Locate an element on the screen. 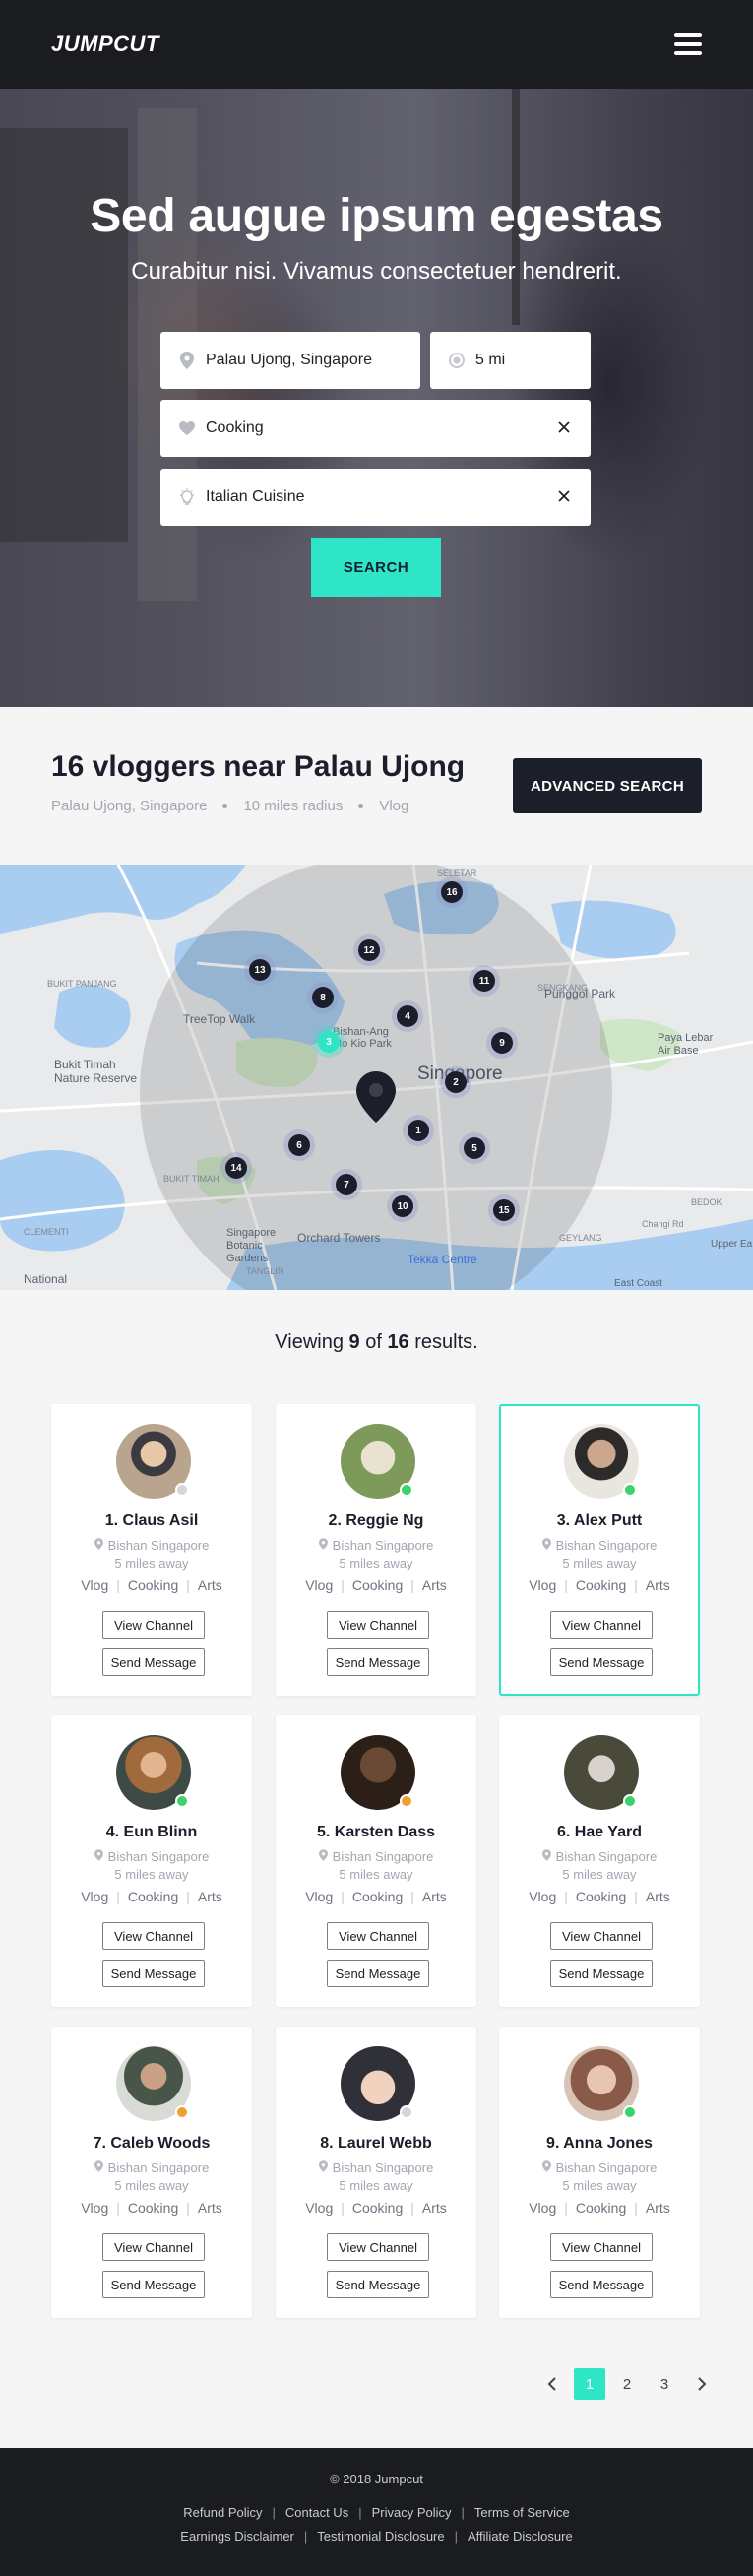  map-marker: 5 is located at coordinates (474, 1148).